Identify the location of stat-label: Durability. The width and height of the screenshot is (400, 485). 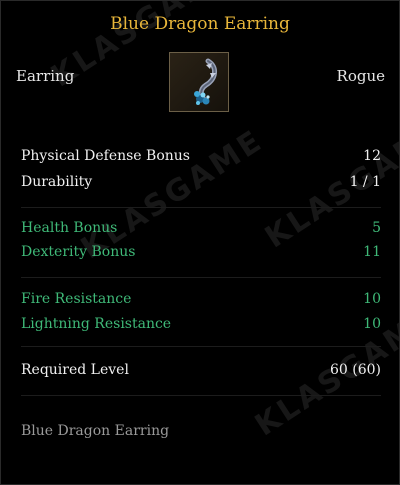
(57, 182).